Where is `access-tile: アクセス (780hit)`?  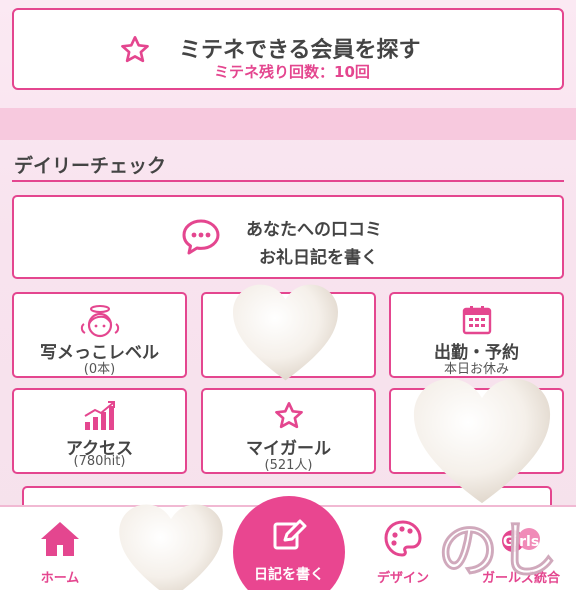
access-tile: アクセス (780hit) is located at coordinates (99, 431).